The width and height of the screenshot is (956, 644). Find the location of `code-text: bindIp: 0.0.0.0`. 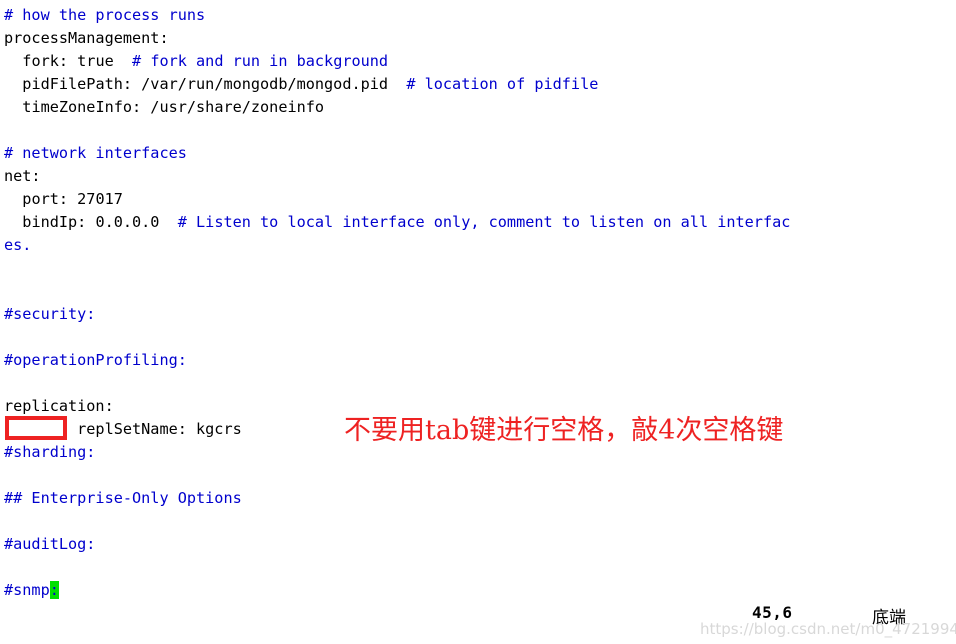

code-text: bindIp: 0.0.0.0 is located at coordinates (100, 222).